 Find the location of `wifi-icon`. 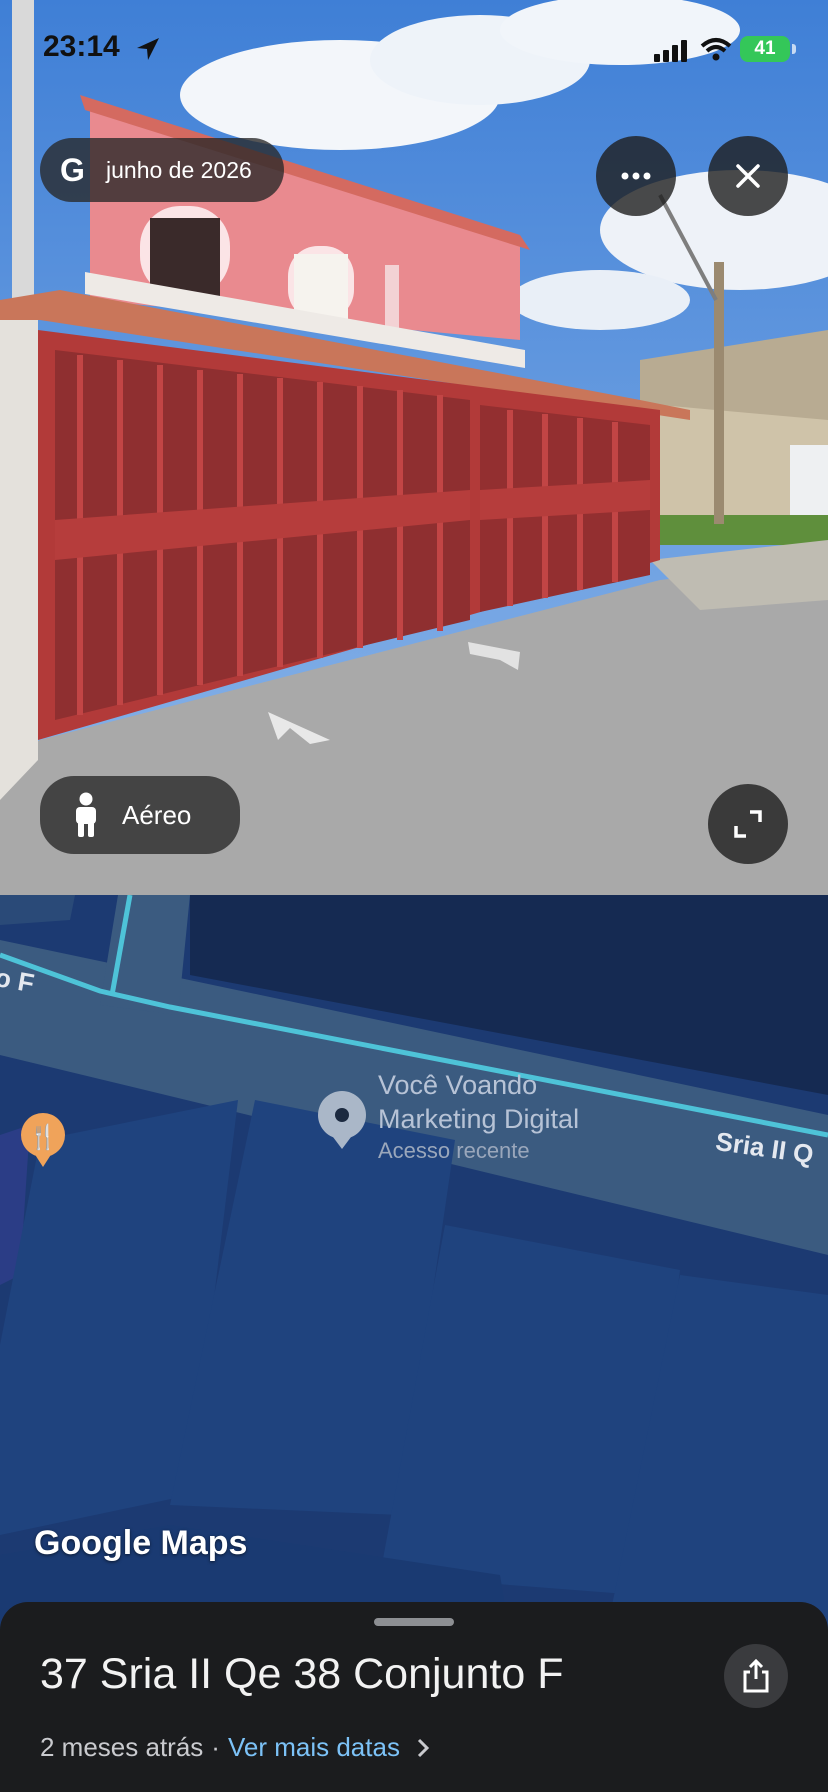

wifi-icon is located at coordinates (716, 49).